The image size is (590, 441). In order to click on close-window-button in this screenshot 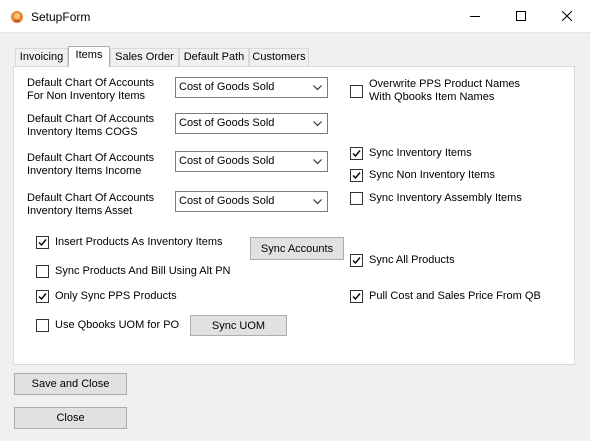, I will do `click(567, 16)`.